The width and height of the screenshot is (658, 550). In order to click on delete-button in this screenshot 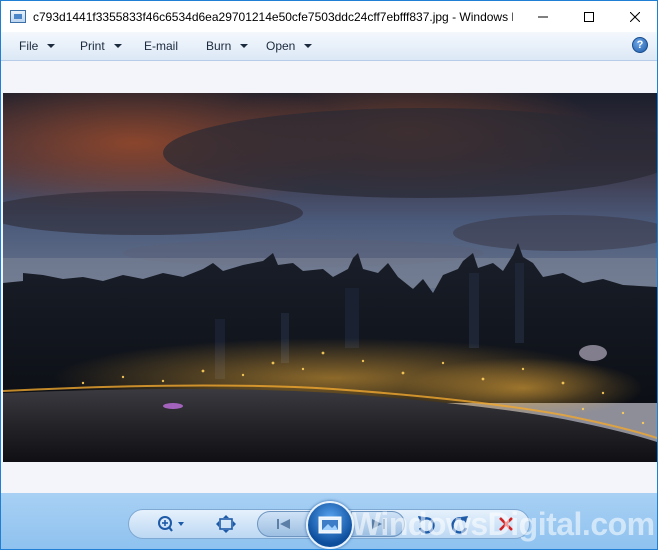, I will do `click(506, 524)`.